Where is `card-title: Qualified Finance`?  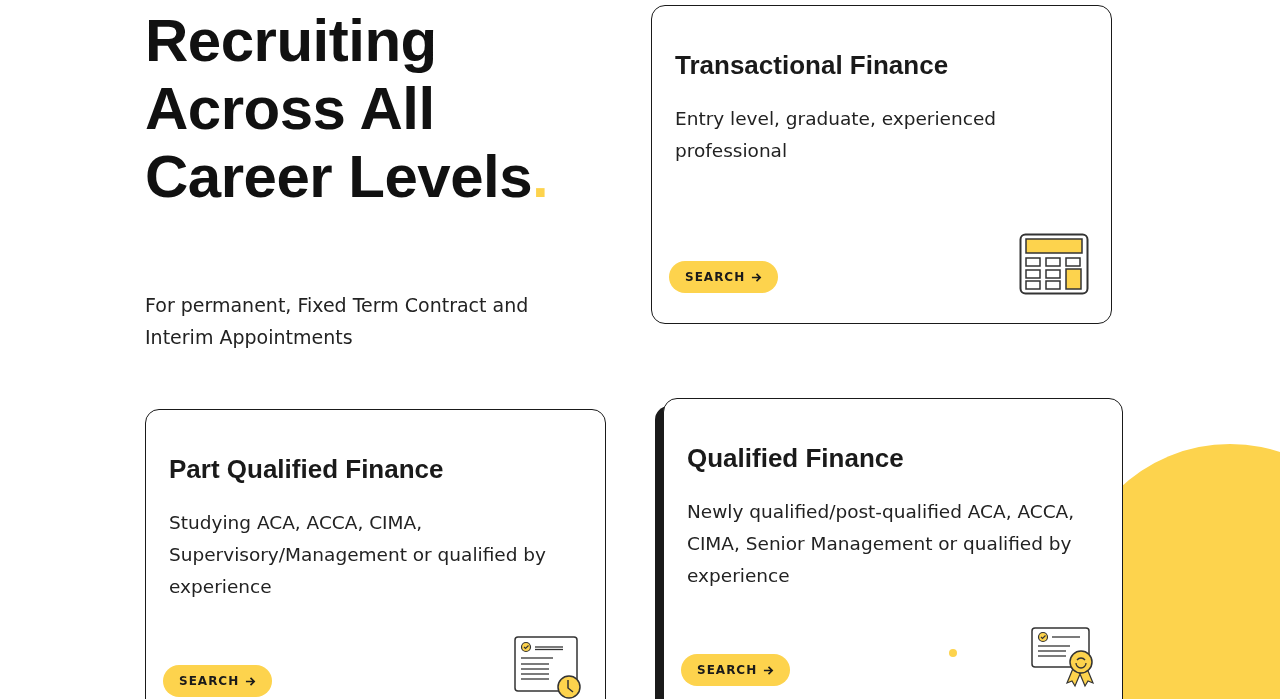
card-title: Qualified Finance is located at coordinates (796, 458).